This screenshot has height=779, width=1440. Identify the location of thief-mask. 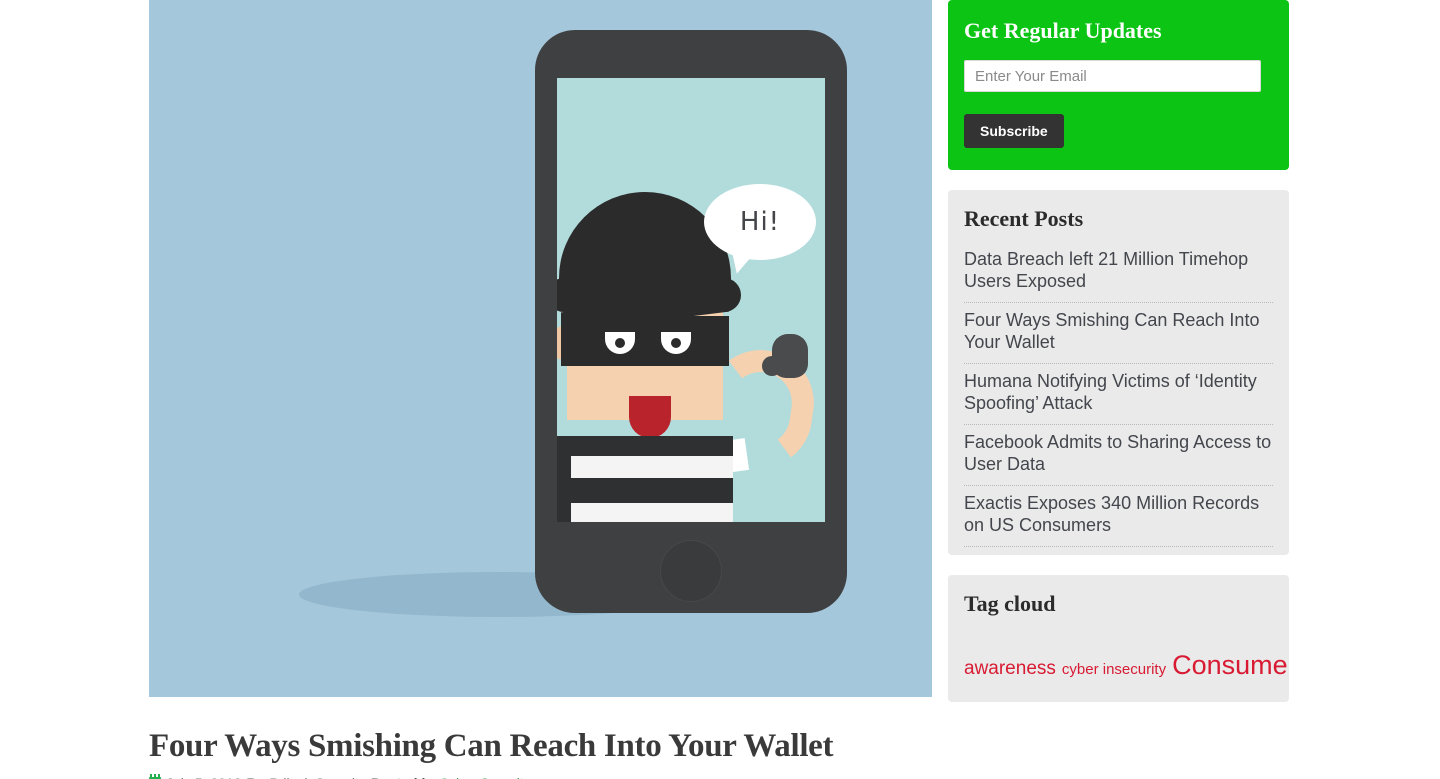
(645, 341).